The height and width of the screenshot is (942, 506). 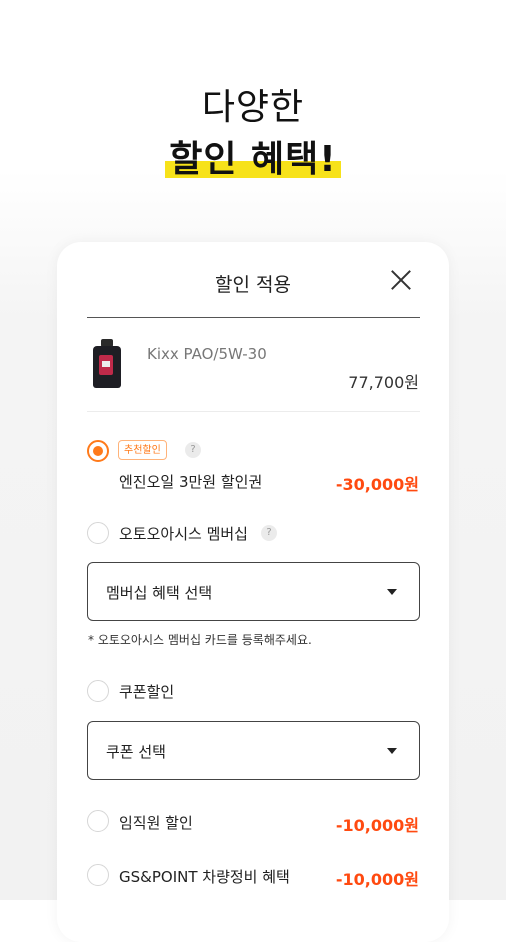 I want to click on oil-bottle-image, so click(x=107, y=363).